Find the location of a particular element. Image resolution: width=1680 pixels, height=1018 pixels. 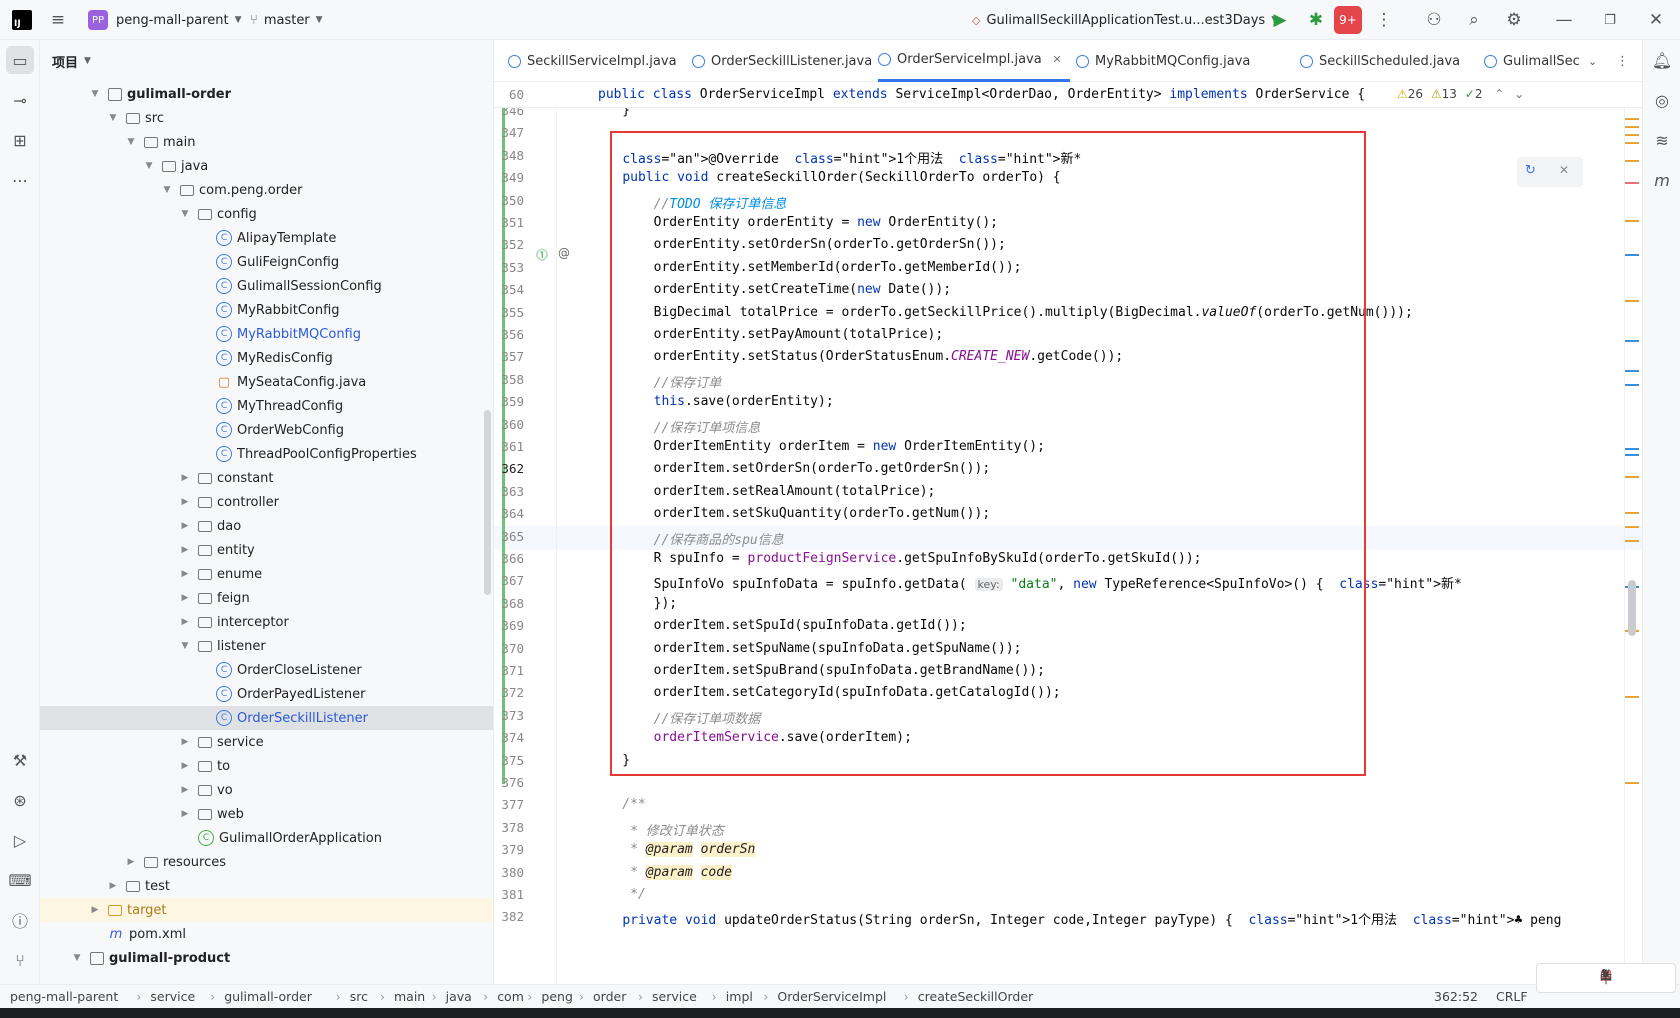

tree-item: ▶ web is located at coordinates (266, 814).